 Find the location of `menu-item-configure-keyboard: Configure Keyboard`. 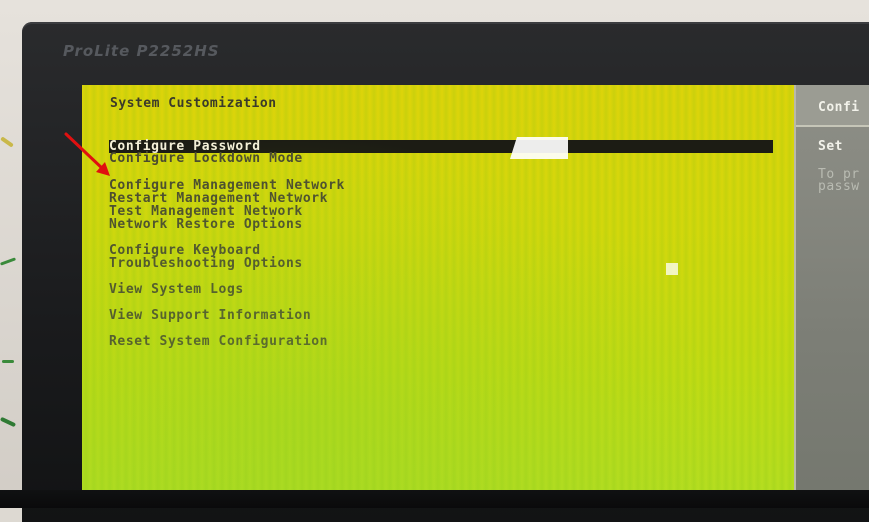

menu-item-configure-keyboard: Configure Keyboard is located at coordinates (185, 250).